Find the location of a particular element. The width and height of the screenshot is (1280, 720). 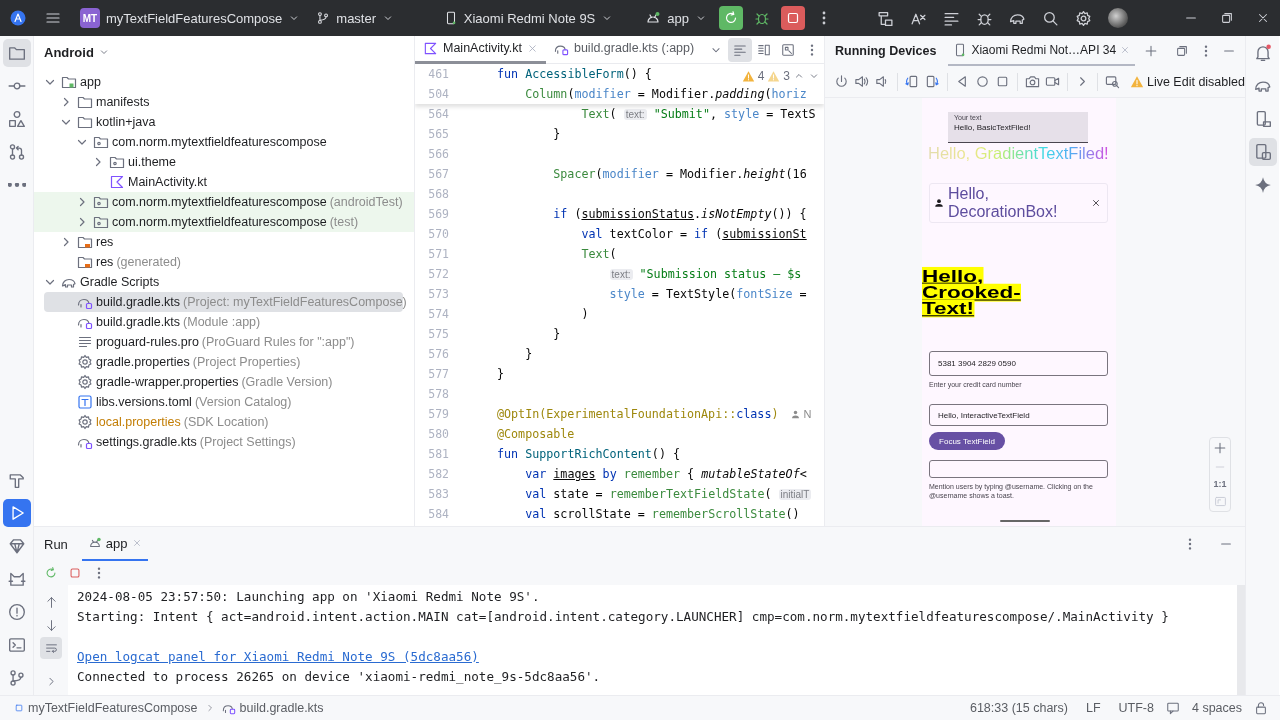

code-line: Spacer(modifier = Modifier.height(16 is located at coordinates (679, 174).